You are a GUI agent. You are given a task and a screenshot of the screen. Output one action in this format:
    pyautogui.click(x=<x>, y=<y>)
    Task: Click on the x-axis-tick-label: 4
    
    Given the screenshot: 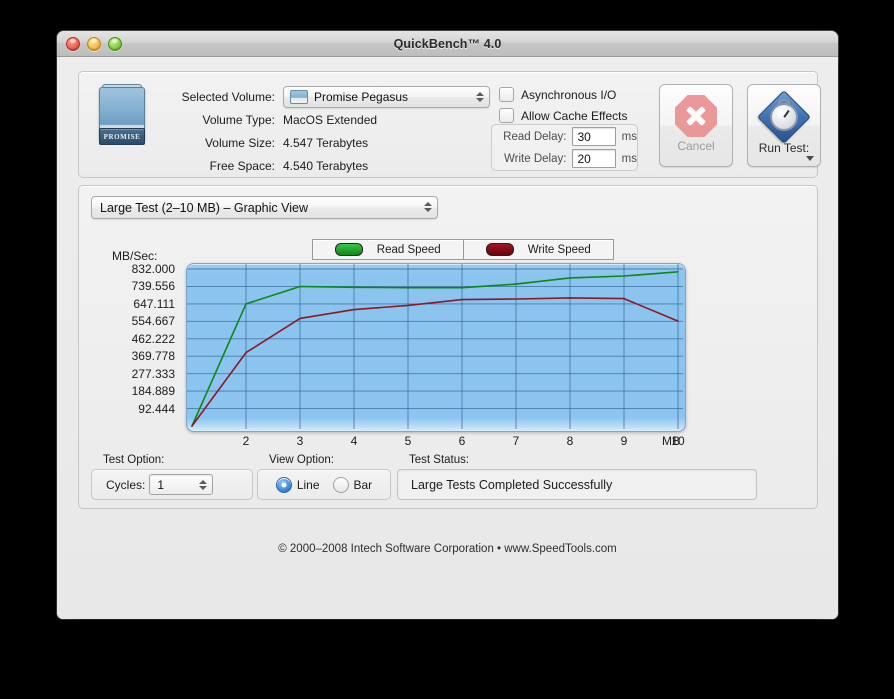 What is the action you would take?
    pyautogui.click(x=354, y=441)
    